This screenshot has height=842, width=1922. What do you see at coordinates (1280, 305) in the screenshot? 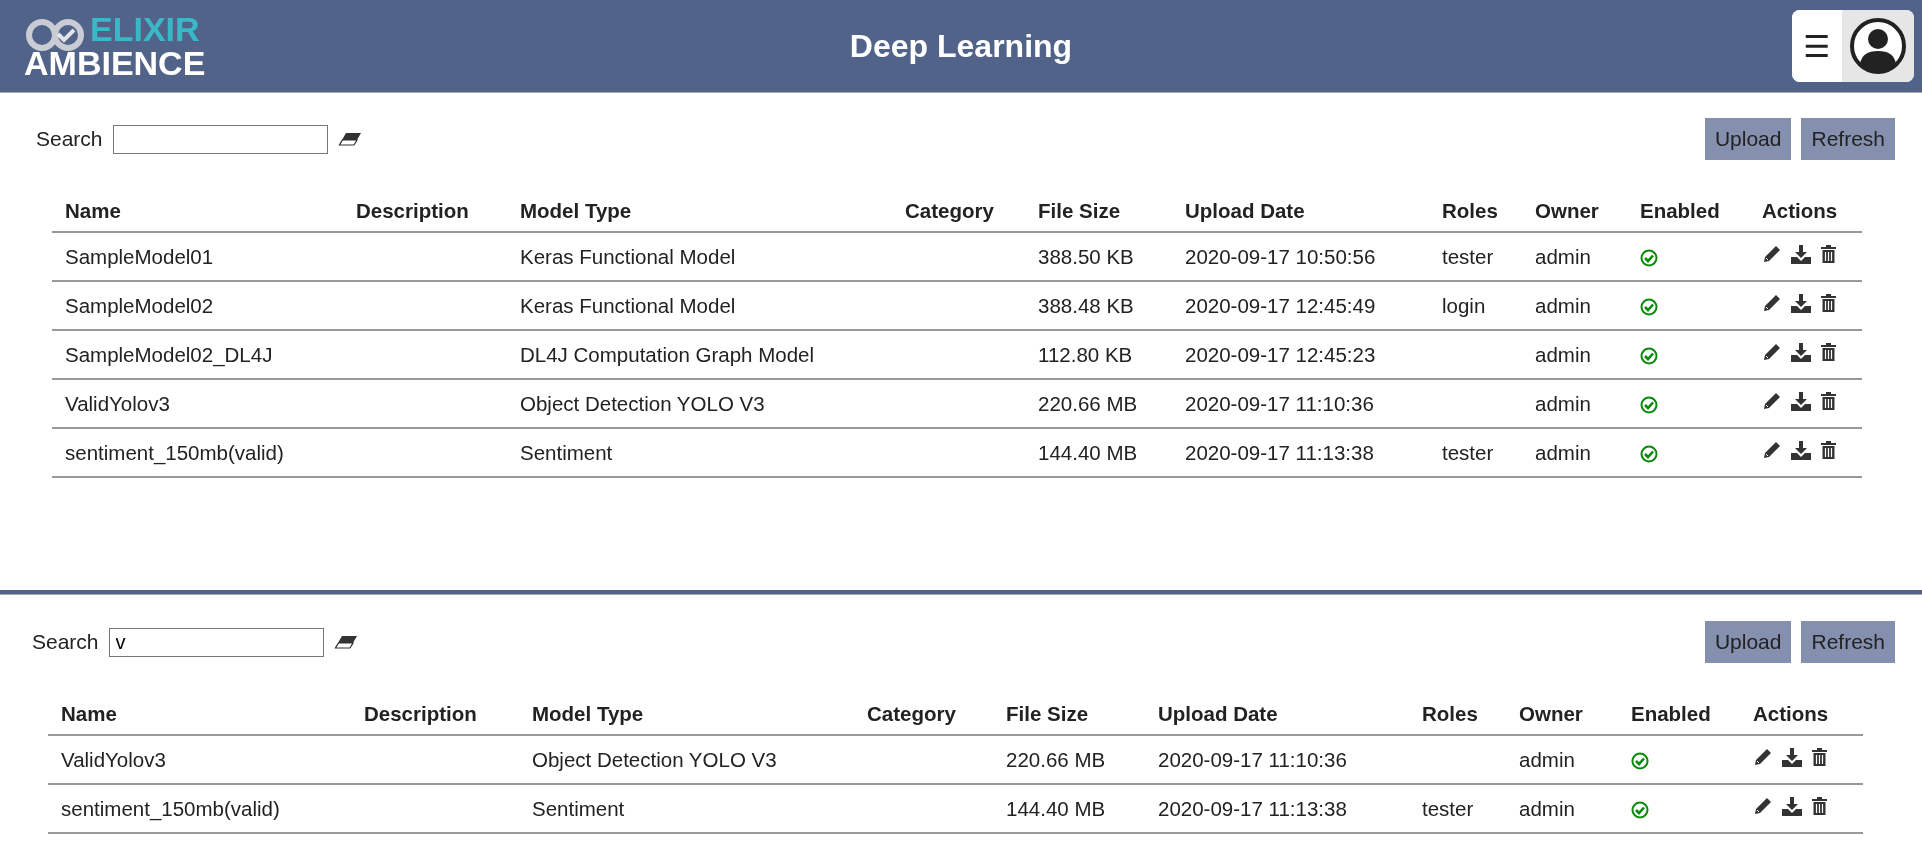
I see `table-cell: 2020-09-17 12:45:49` at bounding box center [1280, 305].